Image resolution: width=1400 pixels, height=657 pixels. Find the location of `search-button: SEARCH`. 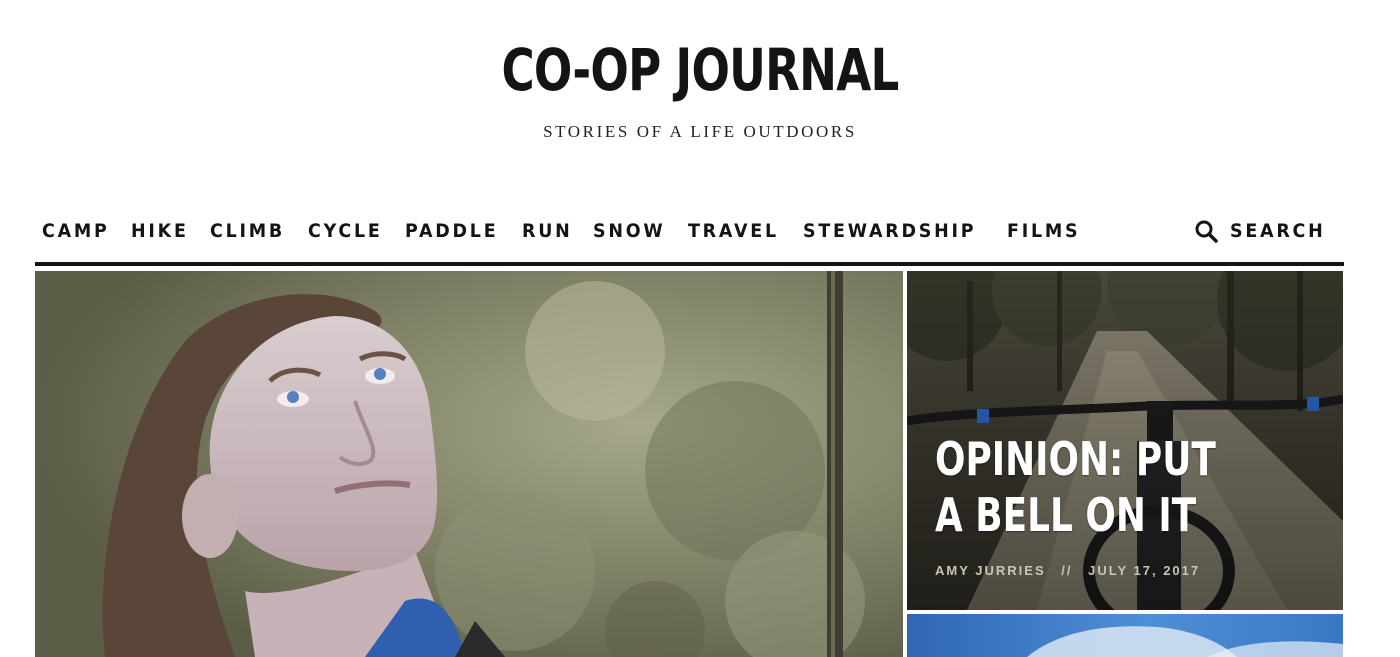

search-button: SEARCH is located at coordinates (1264, 231).